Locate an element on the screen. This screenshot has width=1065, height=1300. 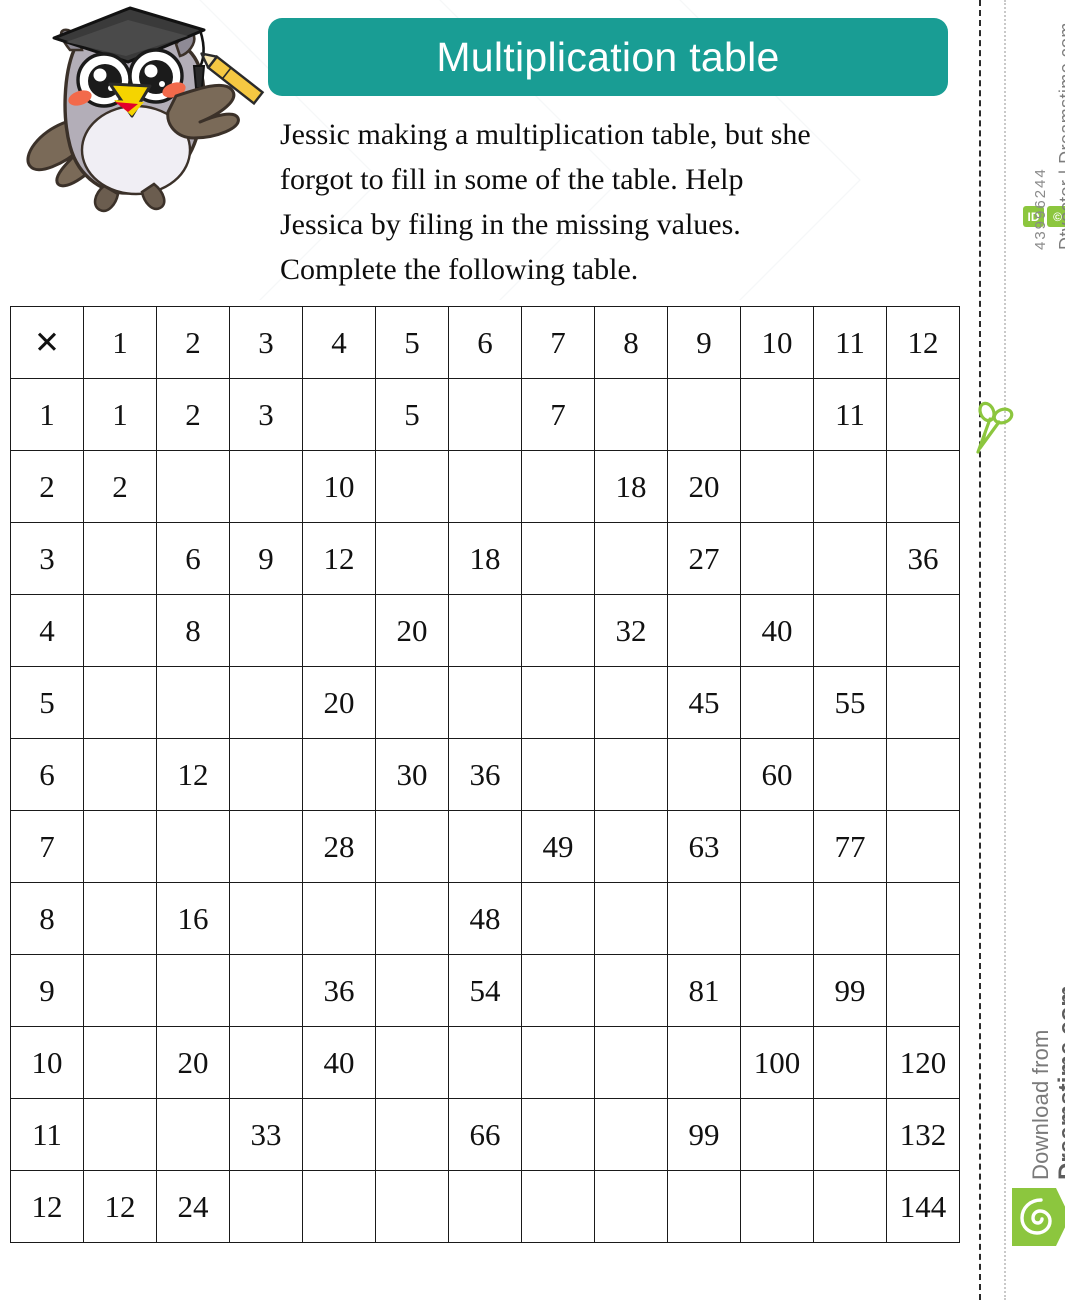
brand-label: Dreamstime.com is located at coordinates (1059, 1082).